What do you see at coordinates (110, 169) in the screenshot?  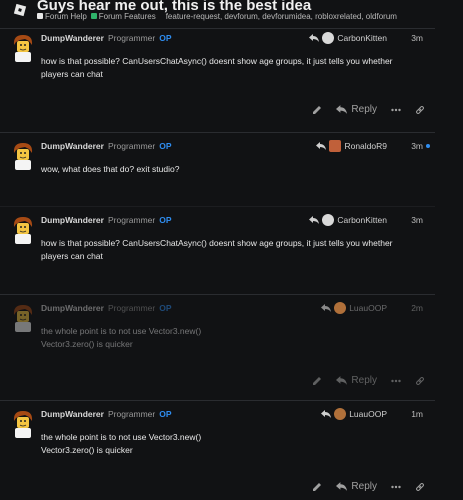 I see `post-line: wow, what does that do? exit studio?` at bounding box center [110, 169].